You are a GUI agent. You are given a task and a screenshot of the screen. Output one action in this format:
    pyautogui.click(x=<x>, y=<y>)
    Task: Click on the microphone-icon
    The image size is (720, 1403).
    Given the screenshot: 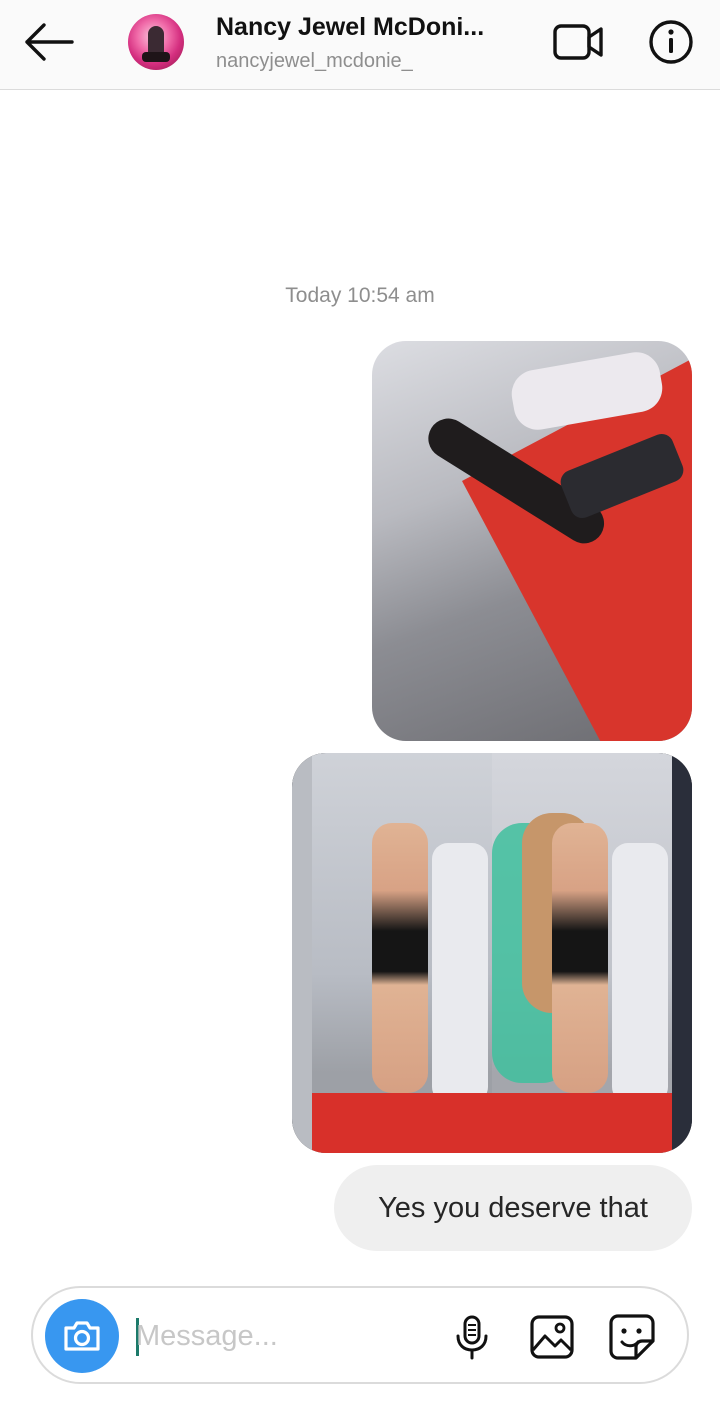 What is the action you would take?
    pyautogui.click(x=472, y=1337)
    